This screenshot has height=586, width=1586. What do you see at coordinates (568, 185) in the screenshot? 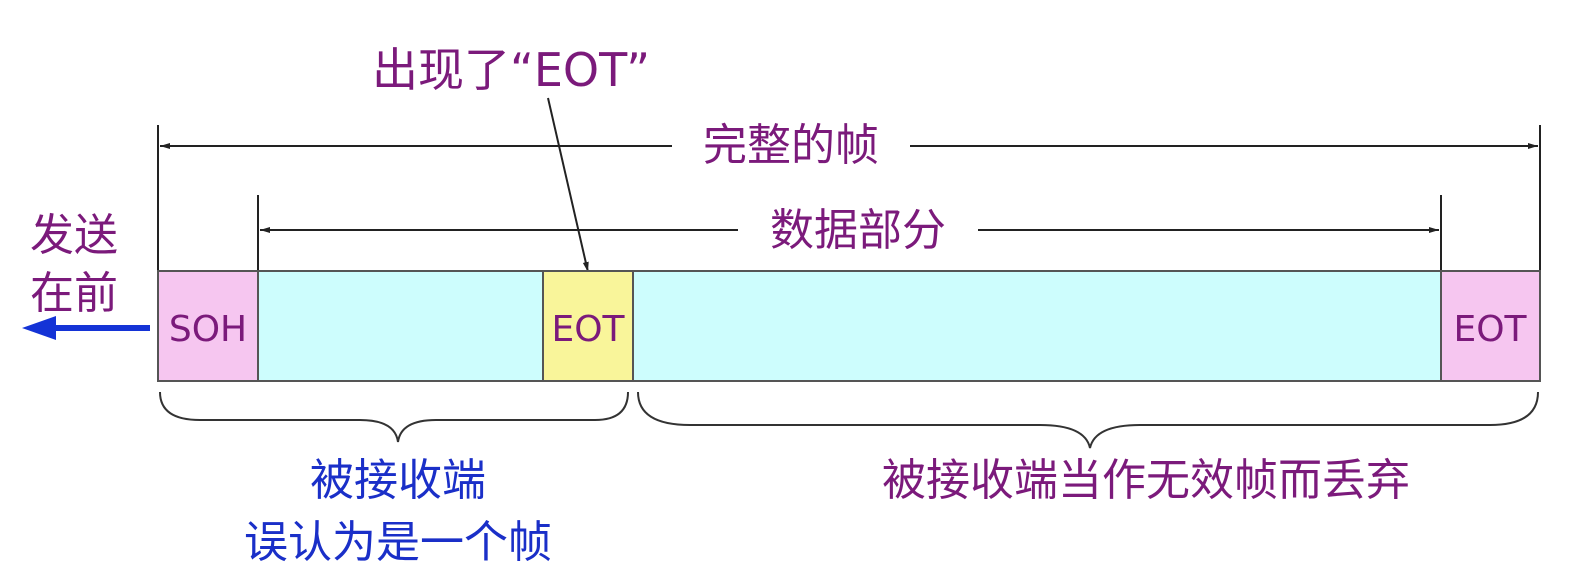
I see `annotation-pointer-line` at bounding box center [568, 185].